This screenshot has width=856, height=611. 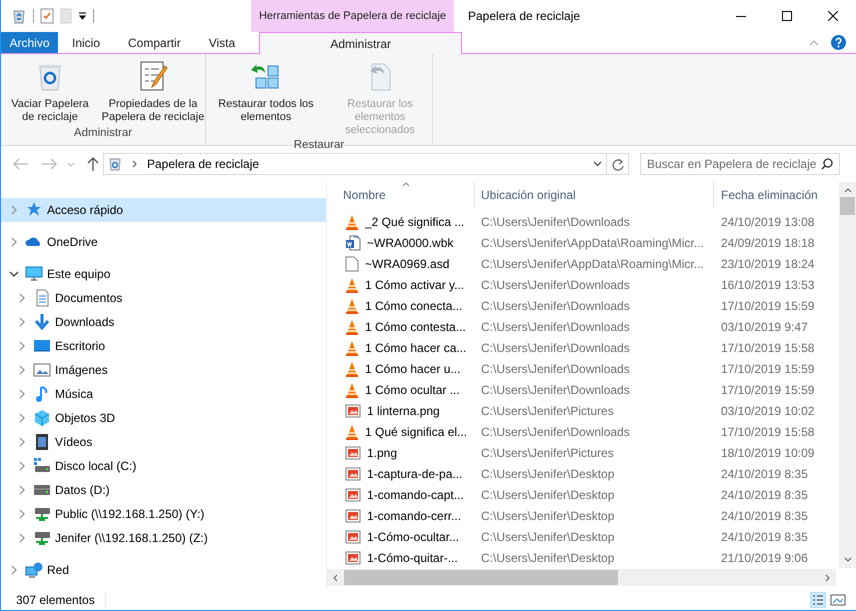 I want to click on tree-item: Objetos 3D, so click(x=163, y=418).